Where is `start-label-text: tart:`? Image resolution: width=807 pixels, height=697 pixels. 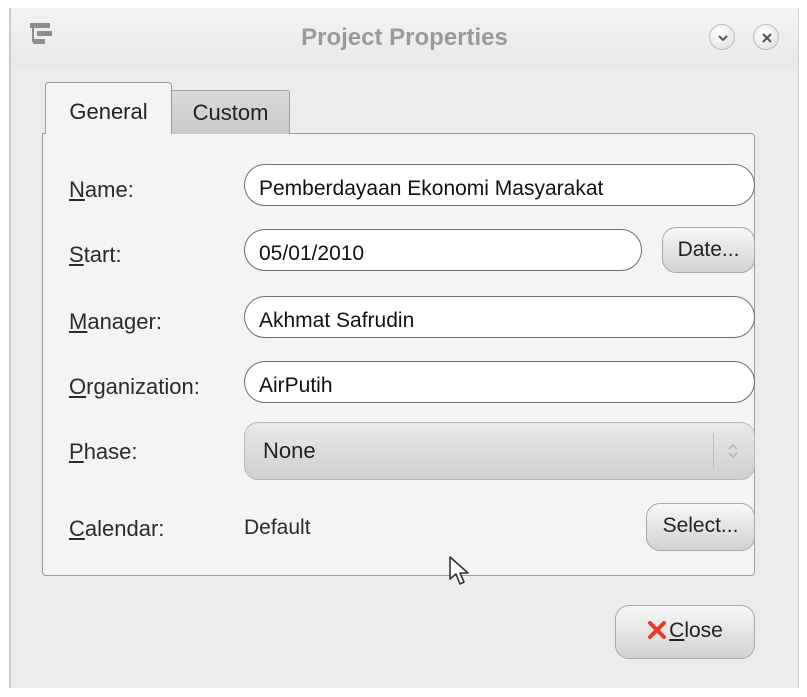
start-label-text: tart: is located at coordinates (102, 254).